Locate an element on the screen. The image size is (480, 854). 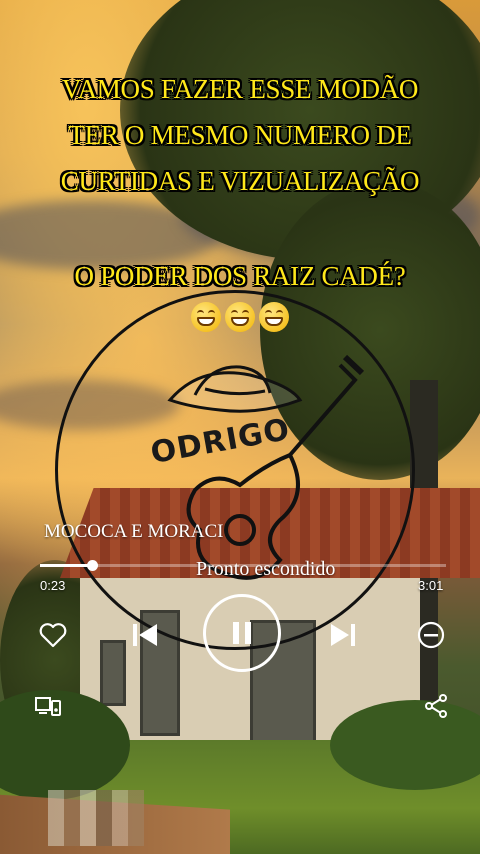
elapsed-time: 0:23 is located at coordinates (53, 585).